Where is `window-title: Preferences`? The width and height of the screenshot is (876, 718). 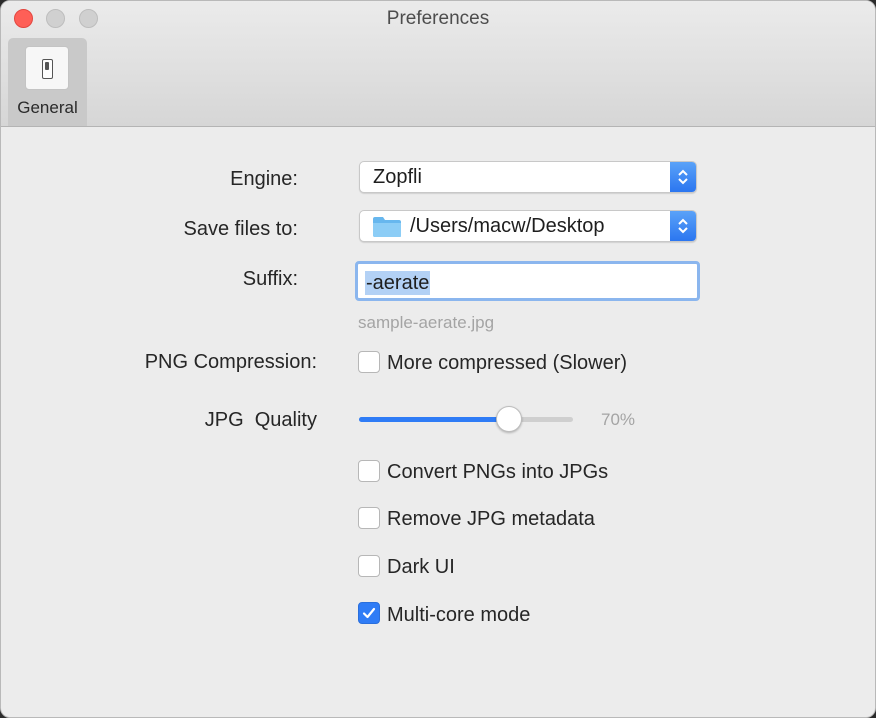 window-title: Preferences is located at coordinates (438, 18).